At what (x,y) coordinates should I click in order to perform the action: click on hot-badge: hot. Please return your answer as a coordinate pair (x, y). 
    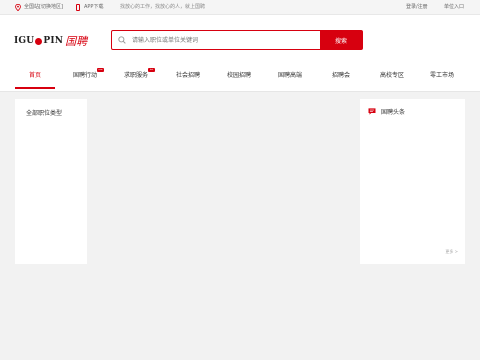
    Looking at the image, I should click on (152, 70).